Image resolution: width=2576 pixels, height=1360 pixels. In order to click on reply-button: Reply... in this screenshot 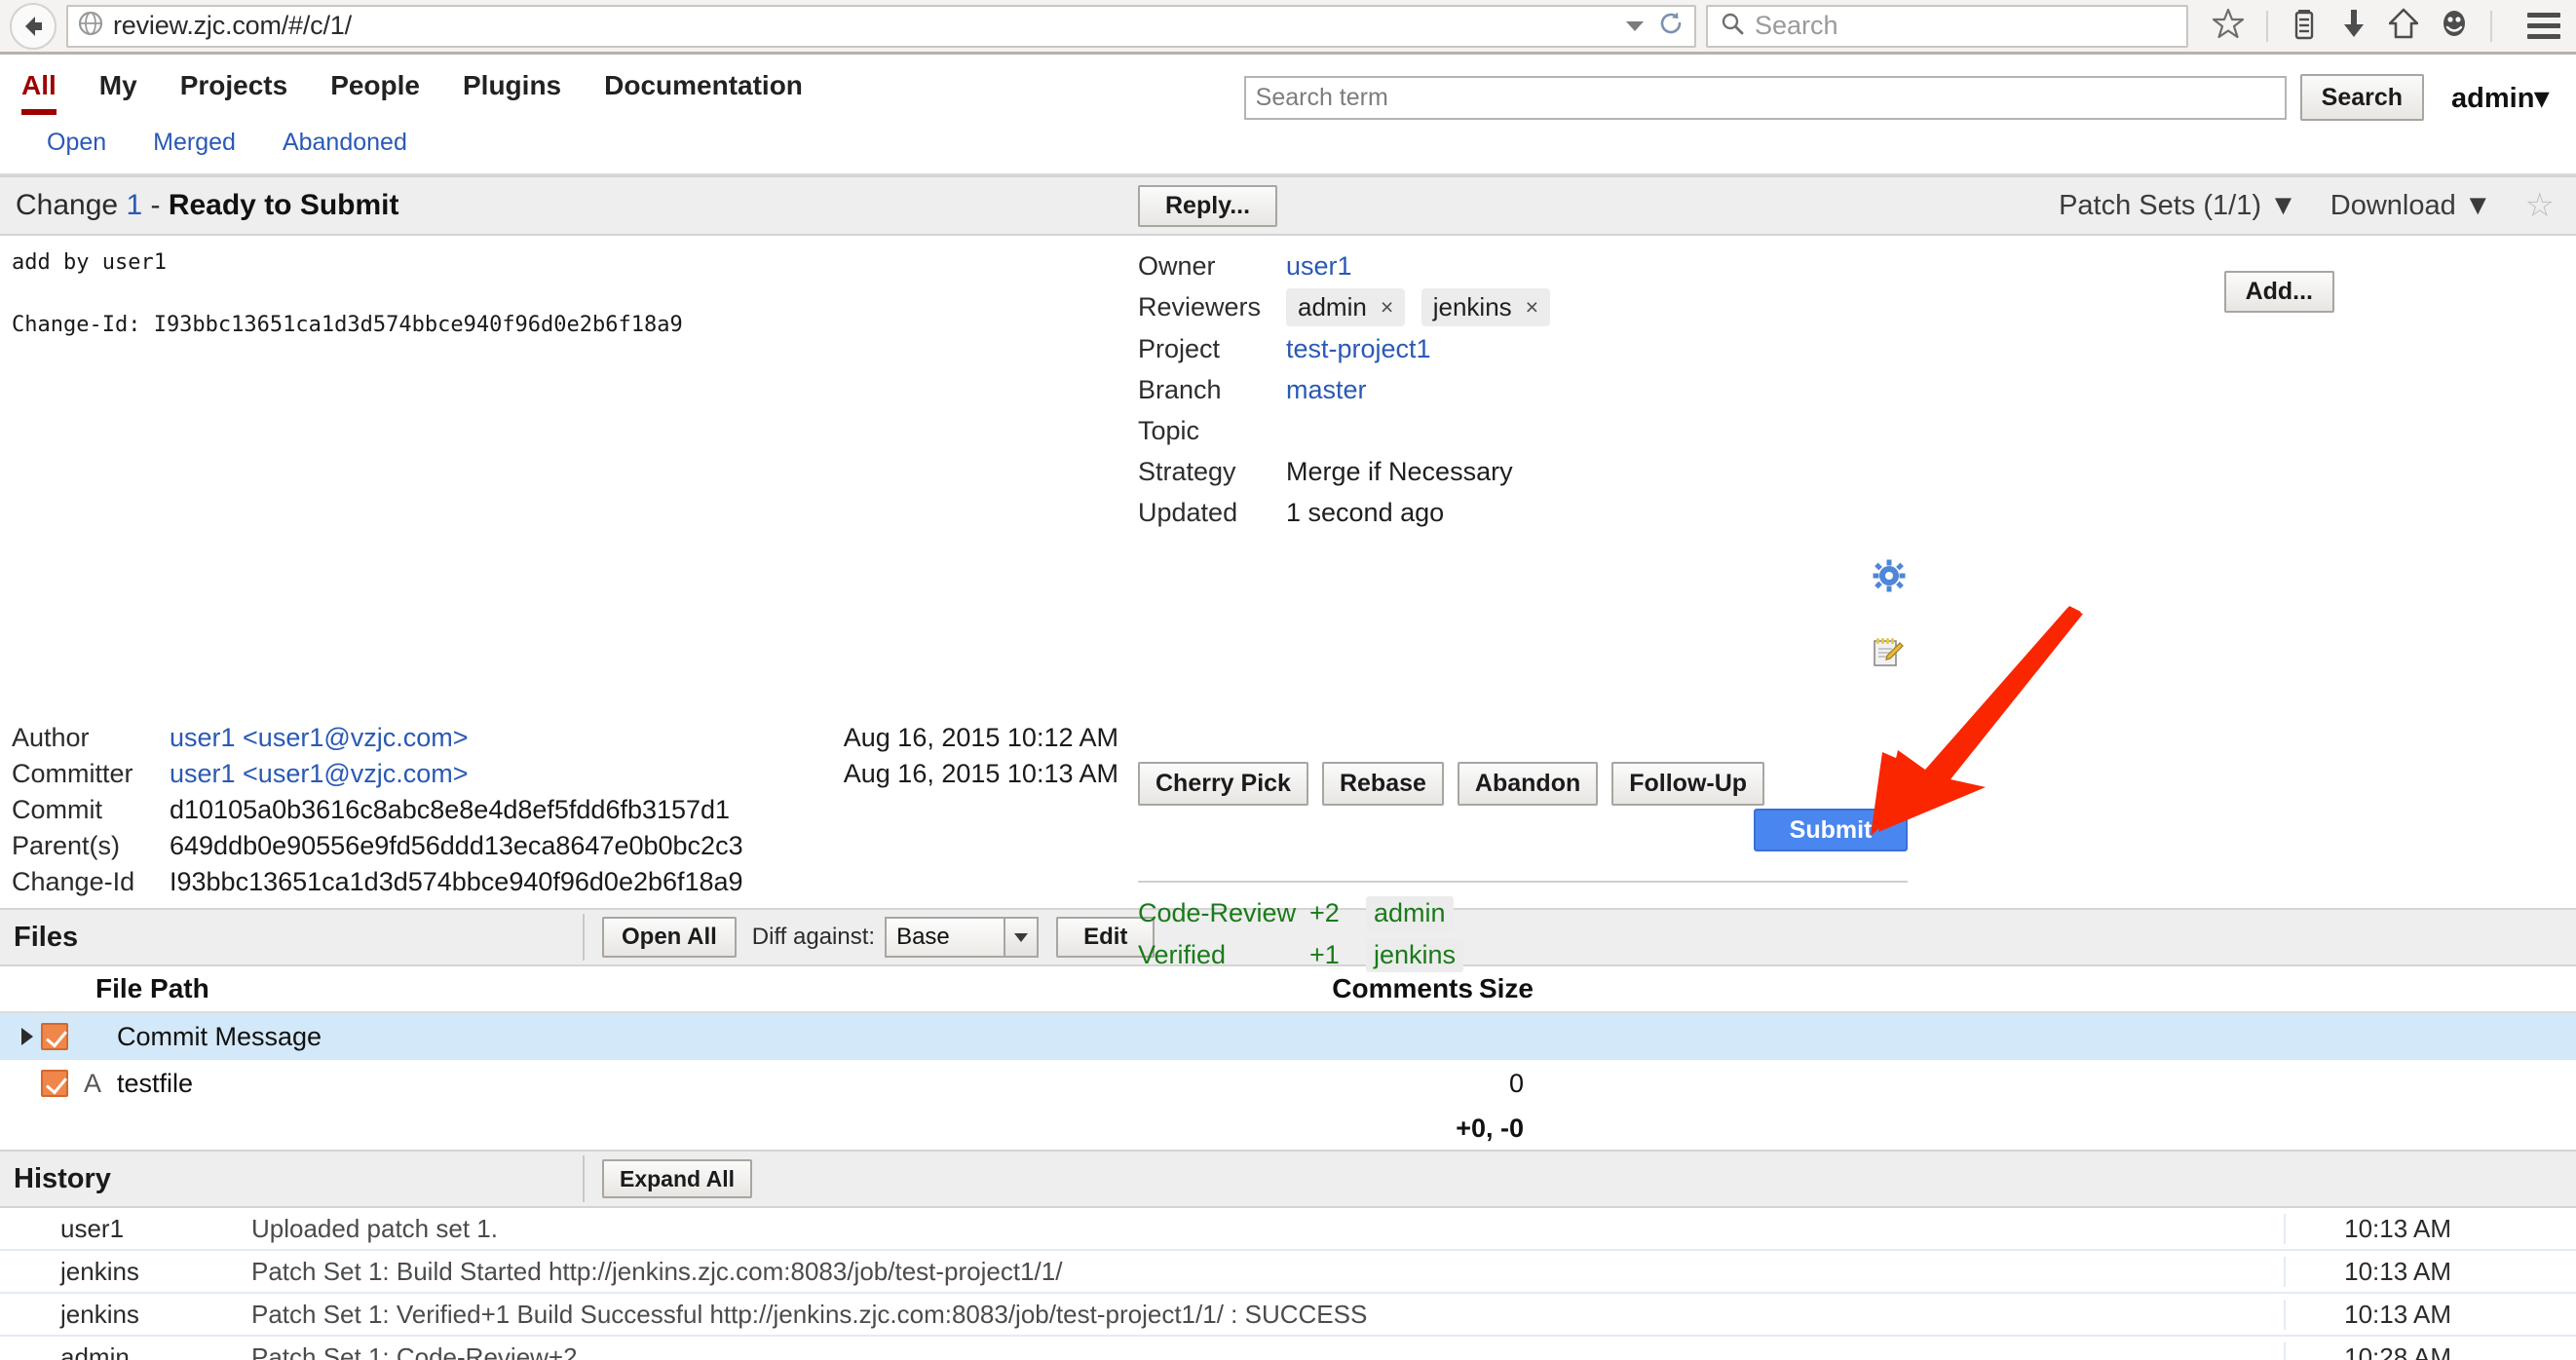, I will do `click(1208, 206)`.